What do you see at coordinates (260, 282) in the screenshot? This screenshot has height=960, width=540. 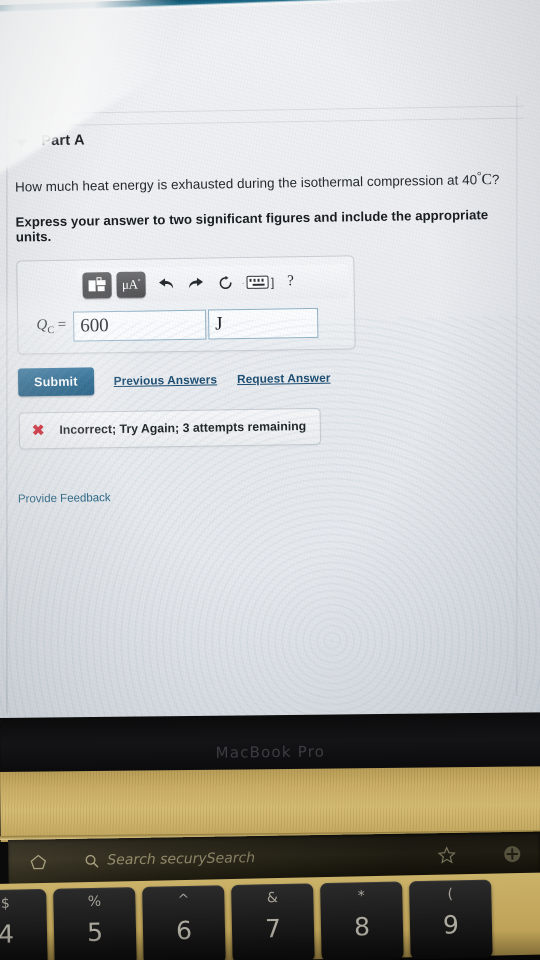 I see `keyboard-icon: ]` at bounding box center [260, 282].